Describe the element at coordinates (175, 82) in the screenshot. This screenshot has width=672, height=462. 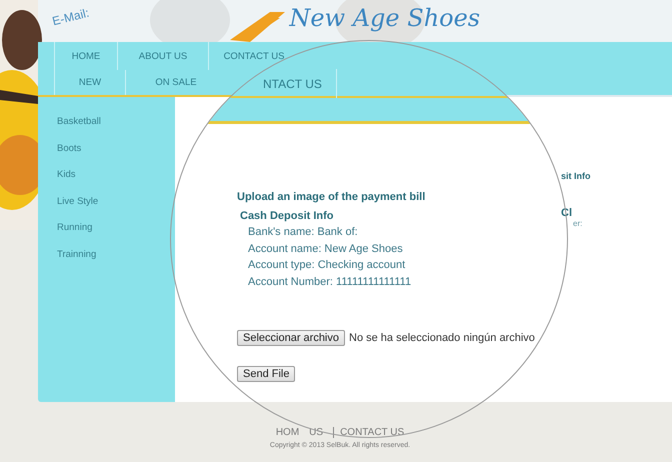
I see `nav-link: ON SALE` at that location.